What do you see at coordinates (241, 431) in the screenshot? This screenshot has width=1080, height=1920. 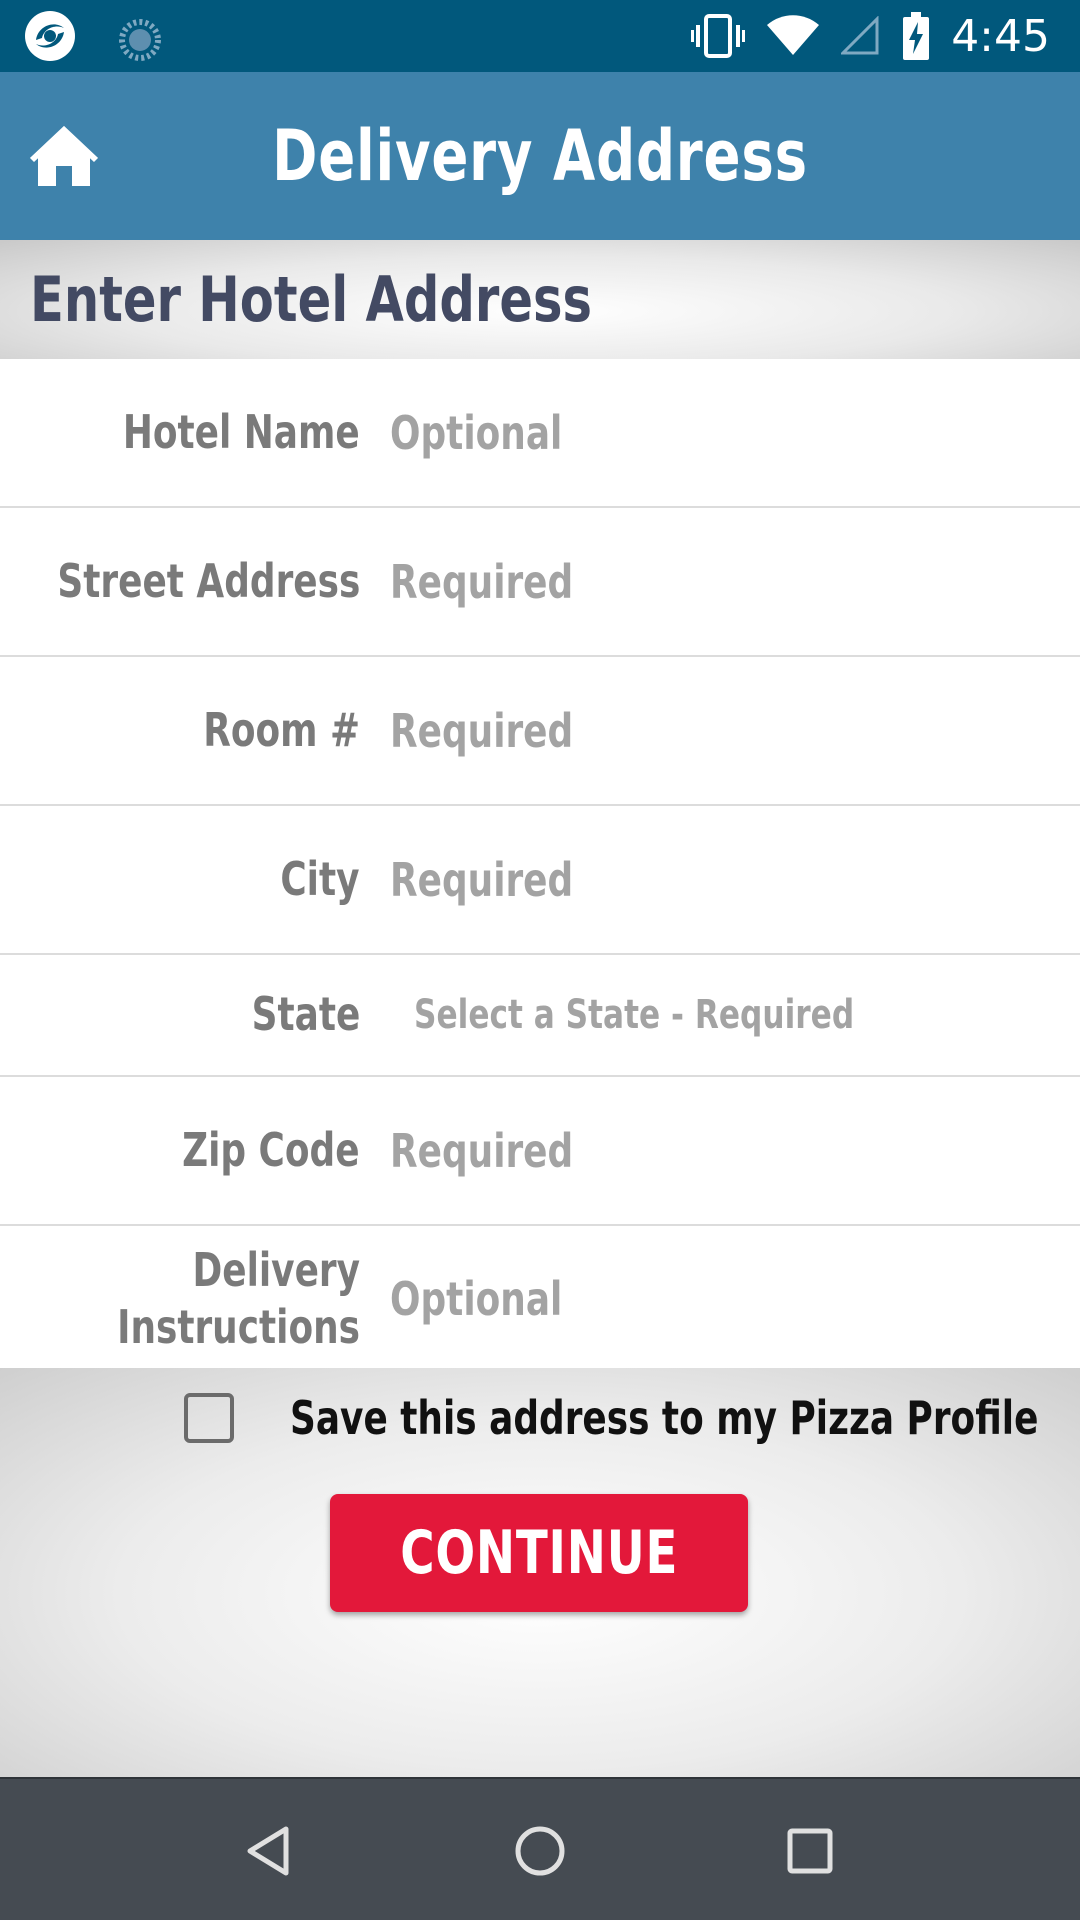 I see `hotel-name-label: Hotel Name` at bounding box center [241, 431].